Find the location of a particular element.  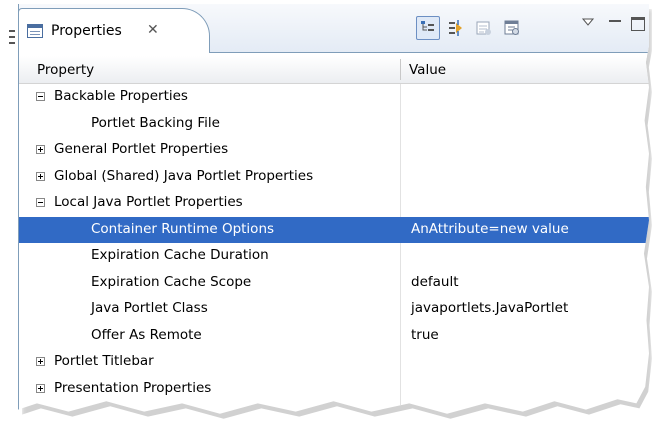

property-value: true is located at coordinates (425, 335).